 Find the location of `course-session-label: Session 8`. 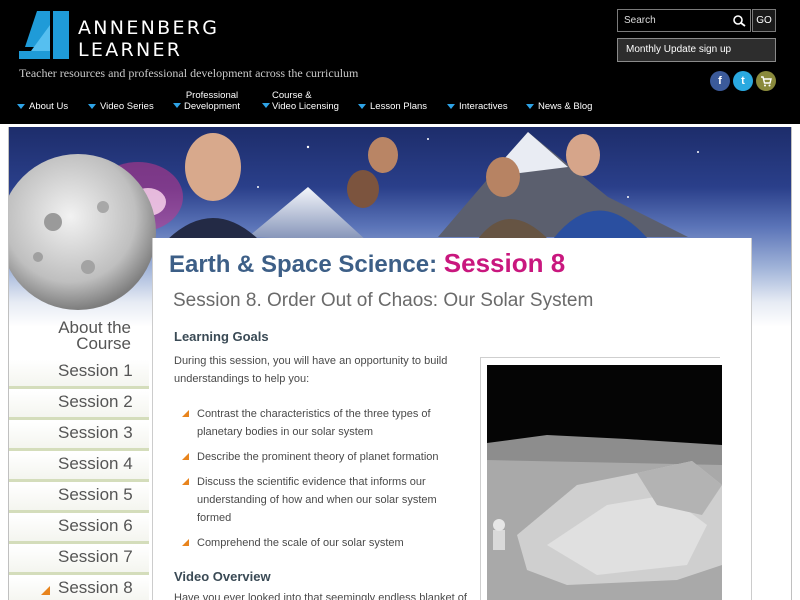

course-session-label: Session 8 is located at coordinates (504, 263).